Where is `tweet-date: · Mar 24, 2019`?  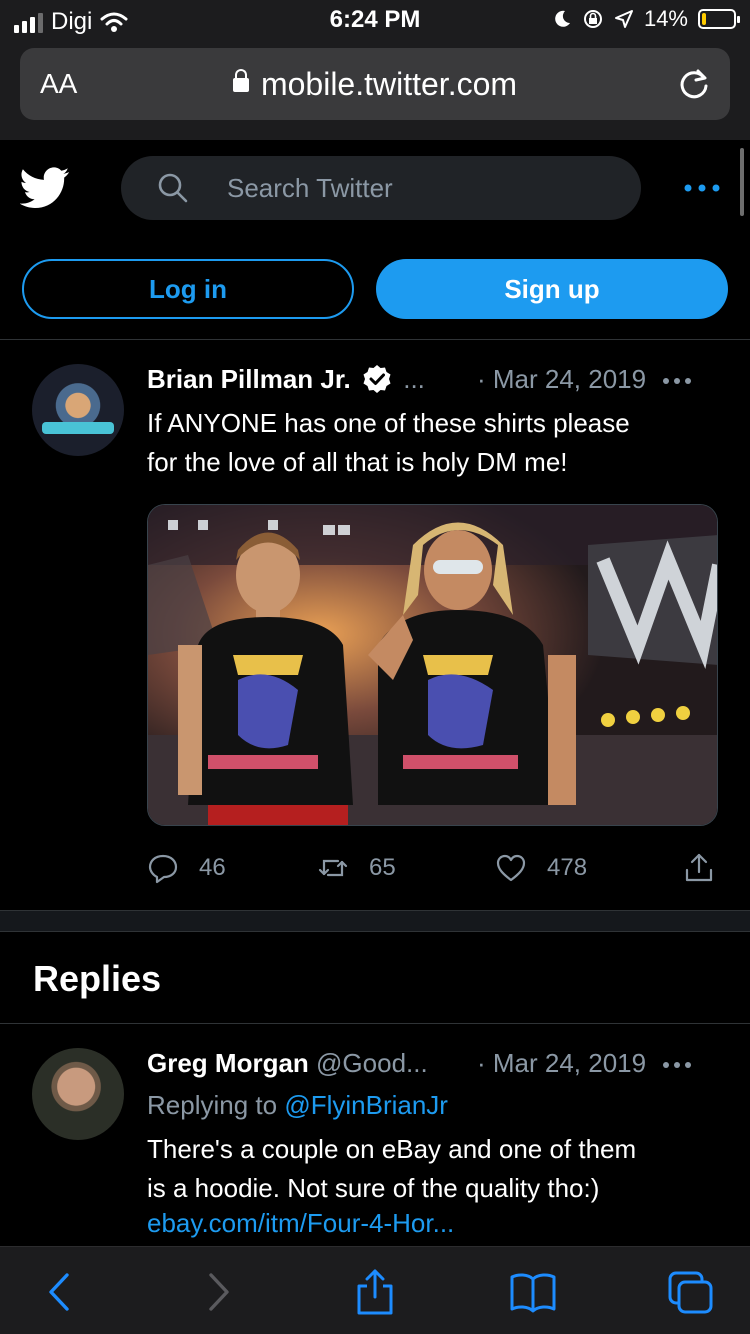 tweet-date: · Mar 24, 2019 is located at coordinates (561, 379).